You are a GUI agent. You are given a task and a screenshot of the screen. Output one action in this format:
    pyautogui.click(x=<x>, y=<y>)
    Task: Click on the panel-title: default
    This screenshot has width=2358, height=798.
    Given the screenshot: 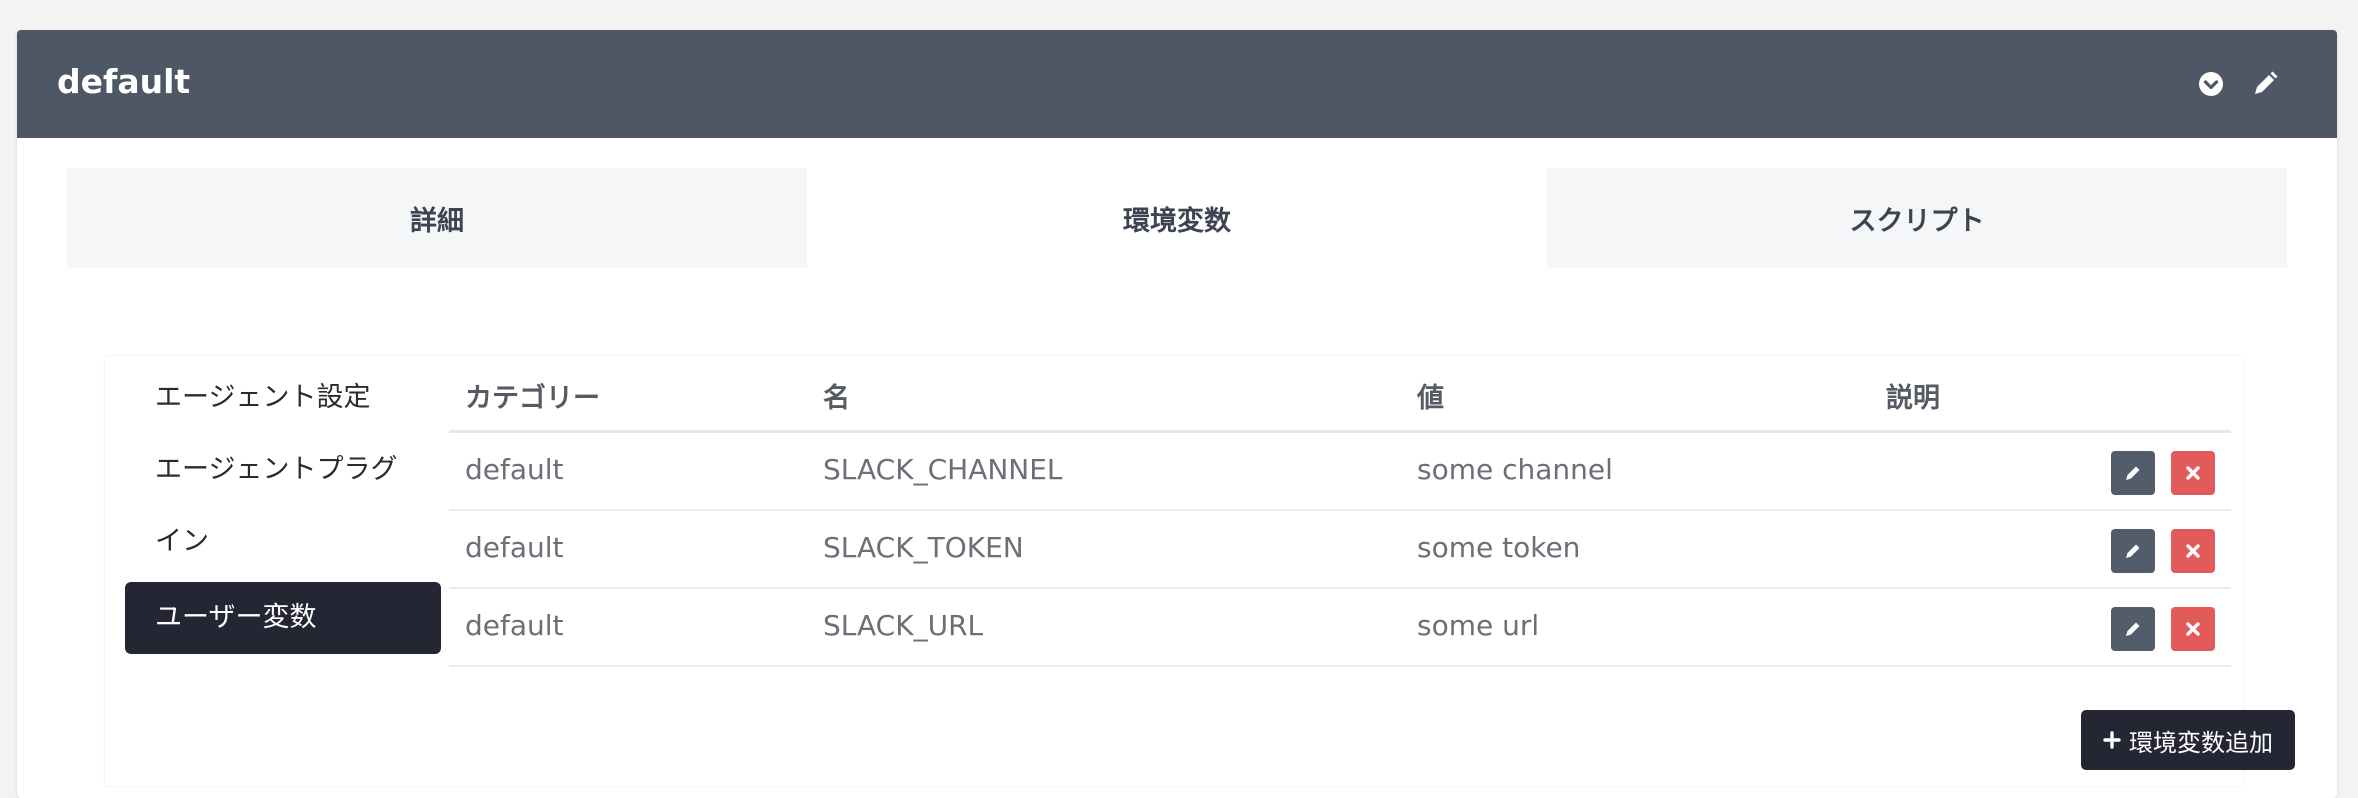 What is the action you would take?
    pyautogui.click(x=124, y=81)
    